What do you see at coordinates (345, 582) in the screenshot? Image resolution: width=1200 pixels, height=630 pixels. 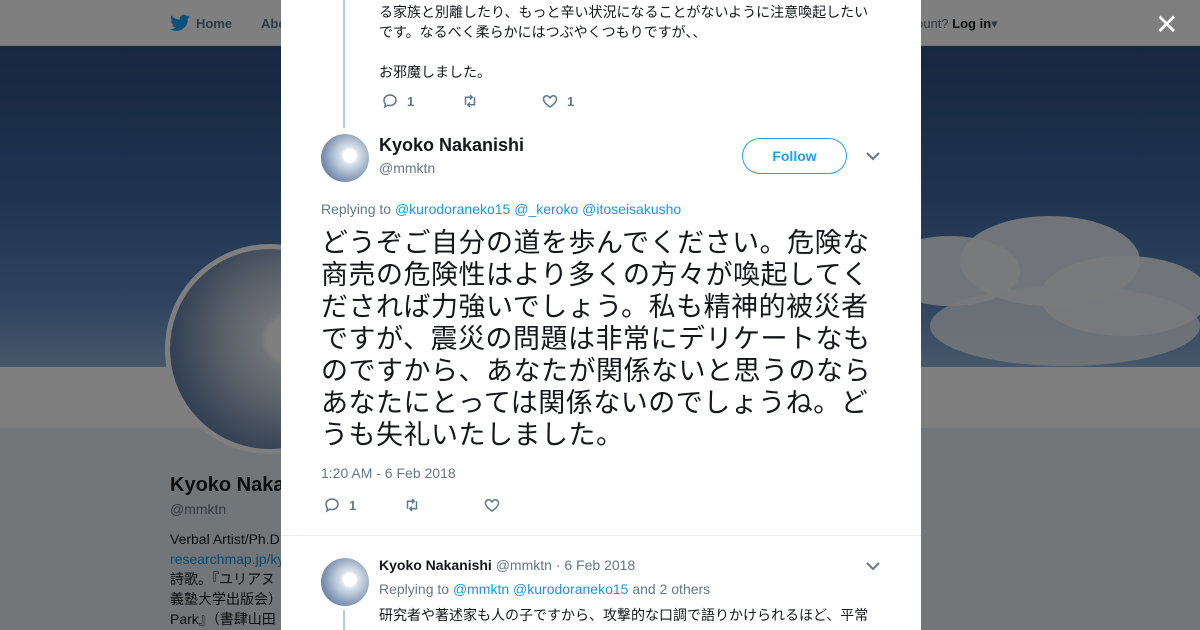 I see `reply-author-avatar` at bounding box center [345, 582].